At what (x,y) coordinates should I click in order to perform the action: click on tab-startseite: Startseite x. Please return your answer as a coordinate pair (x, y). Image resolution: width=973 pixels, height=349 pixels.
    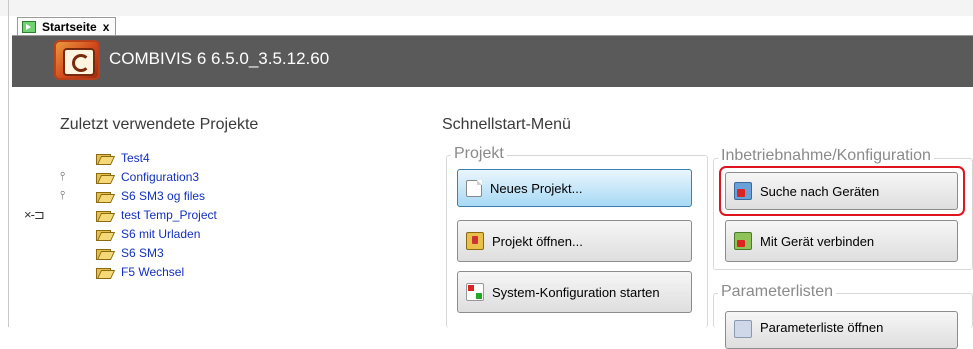
    Looking at the image, I should click on (67, 26).